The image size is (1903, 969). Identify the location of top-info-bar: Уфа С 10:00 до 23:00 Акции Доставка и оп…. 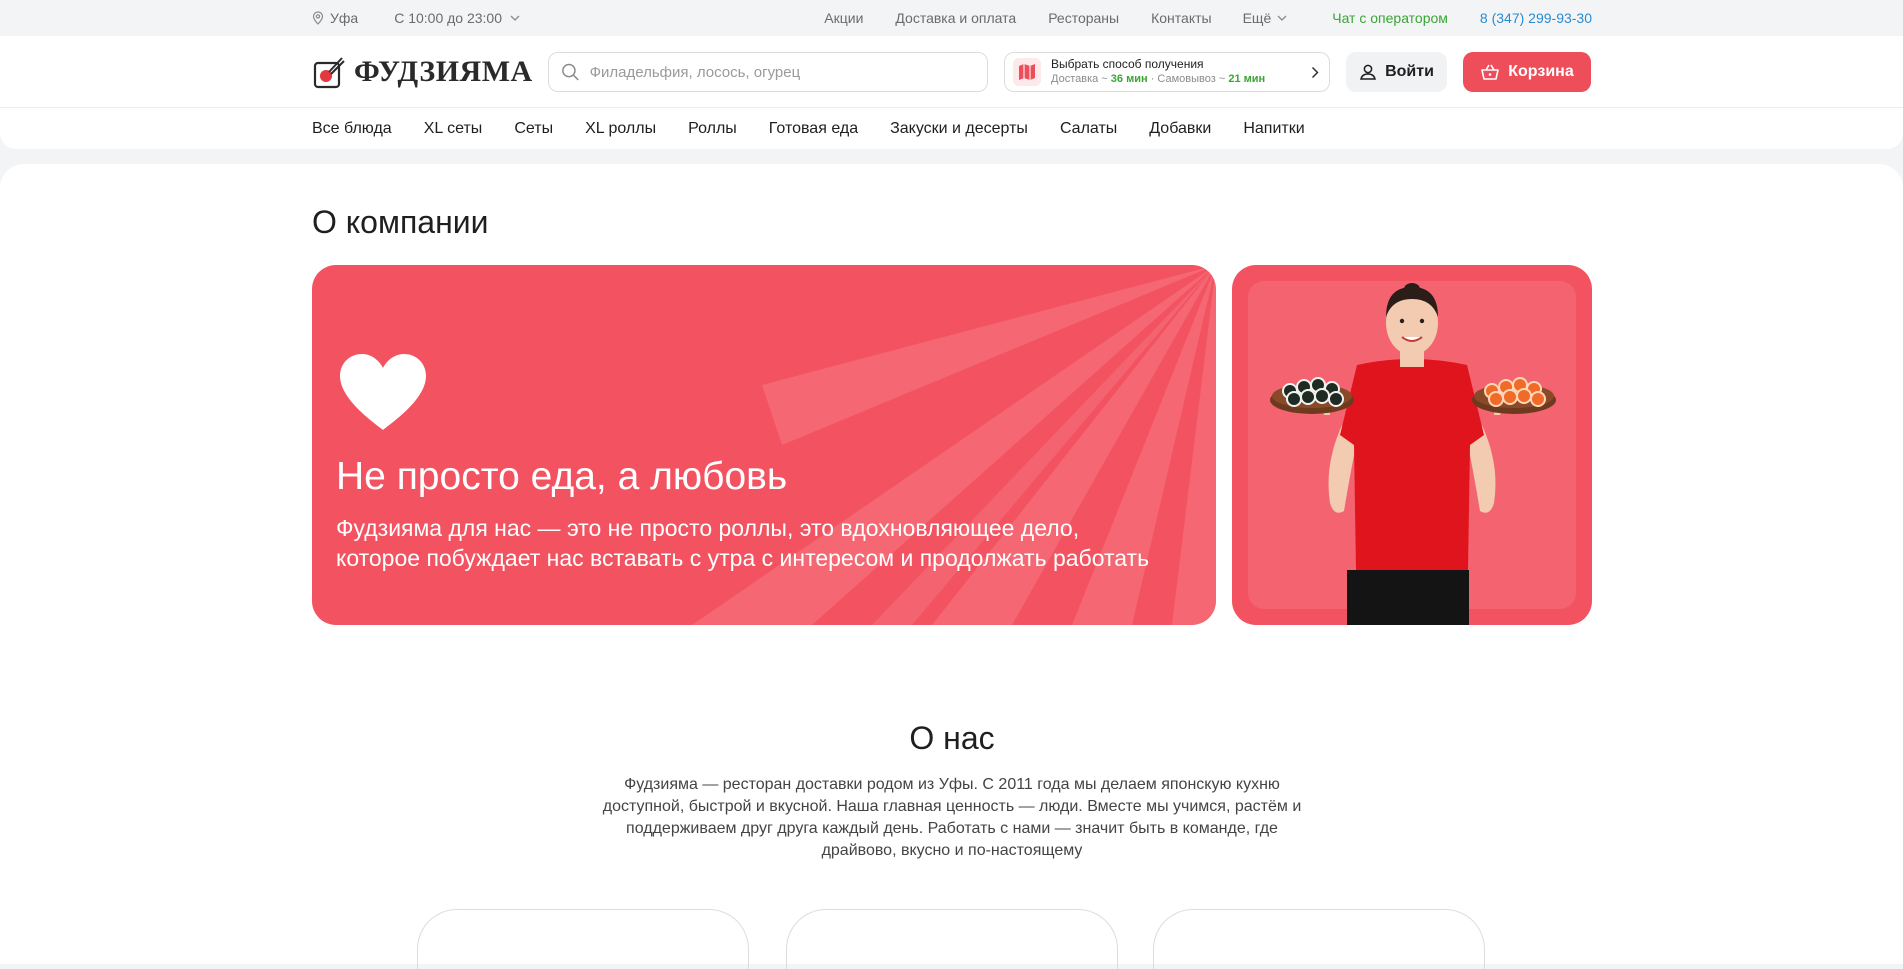
(951, 18).